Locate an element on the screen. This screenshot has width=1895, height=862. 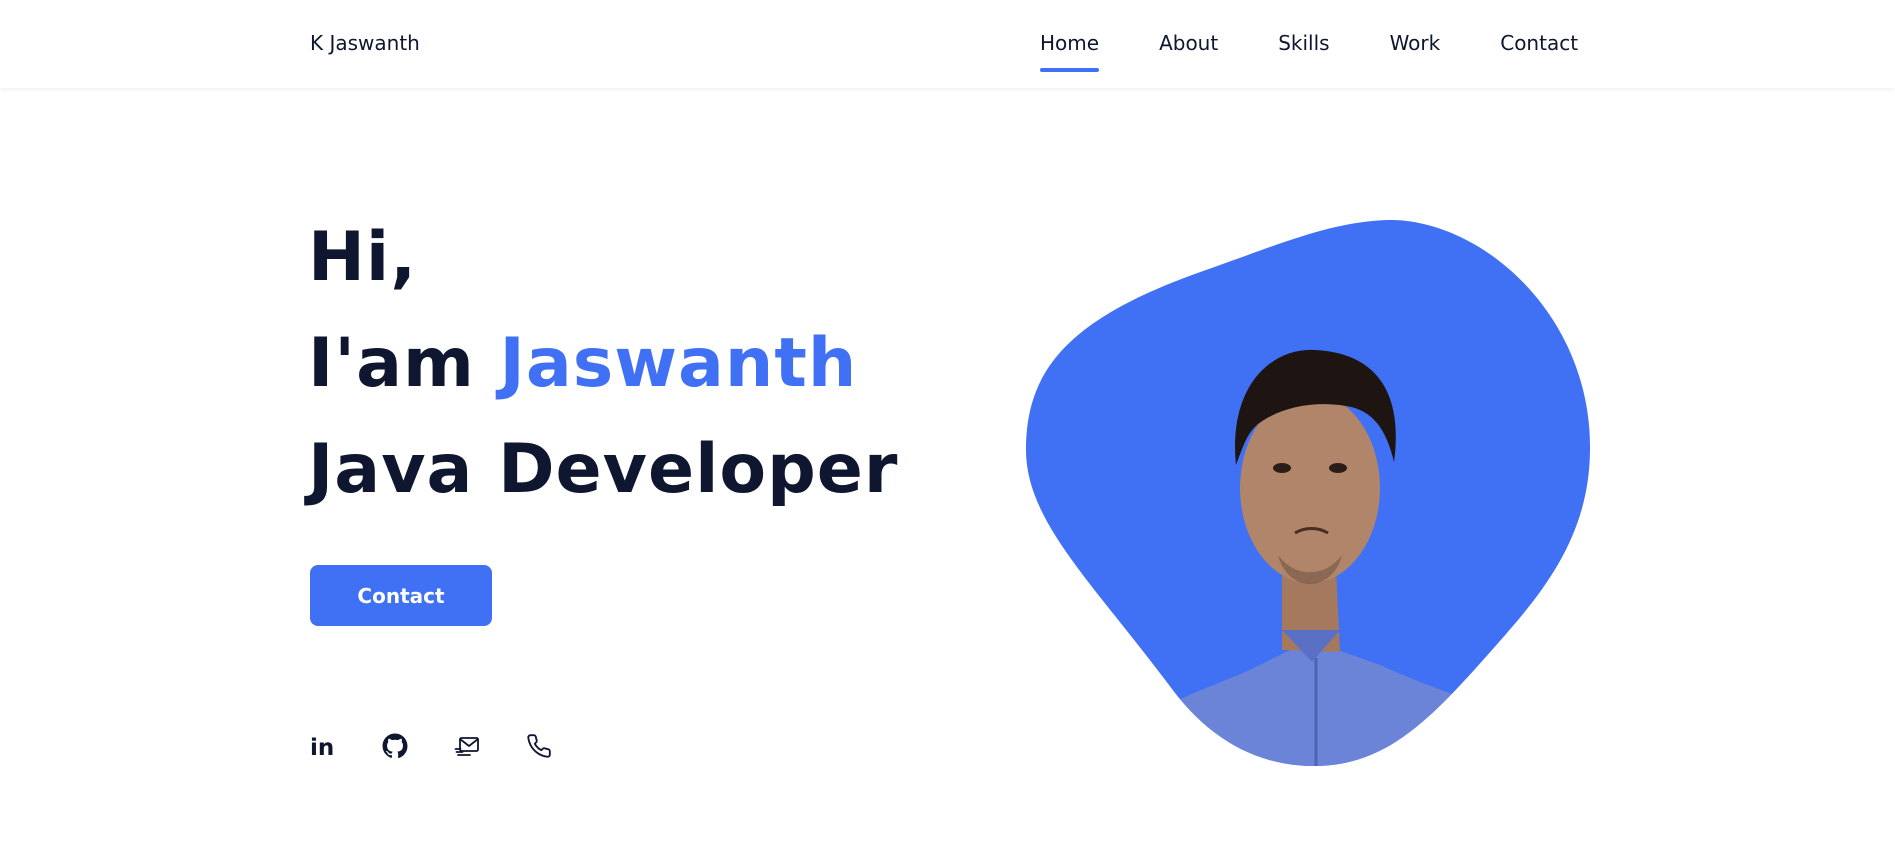
nav-list: Home About Skills Work Contact is located at coordinates (1309, 52).